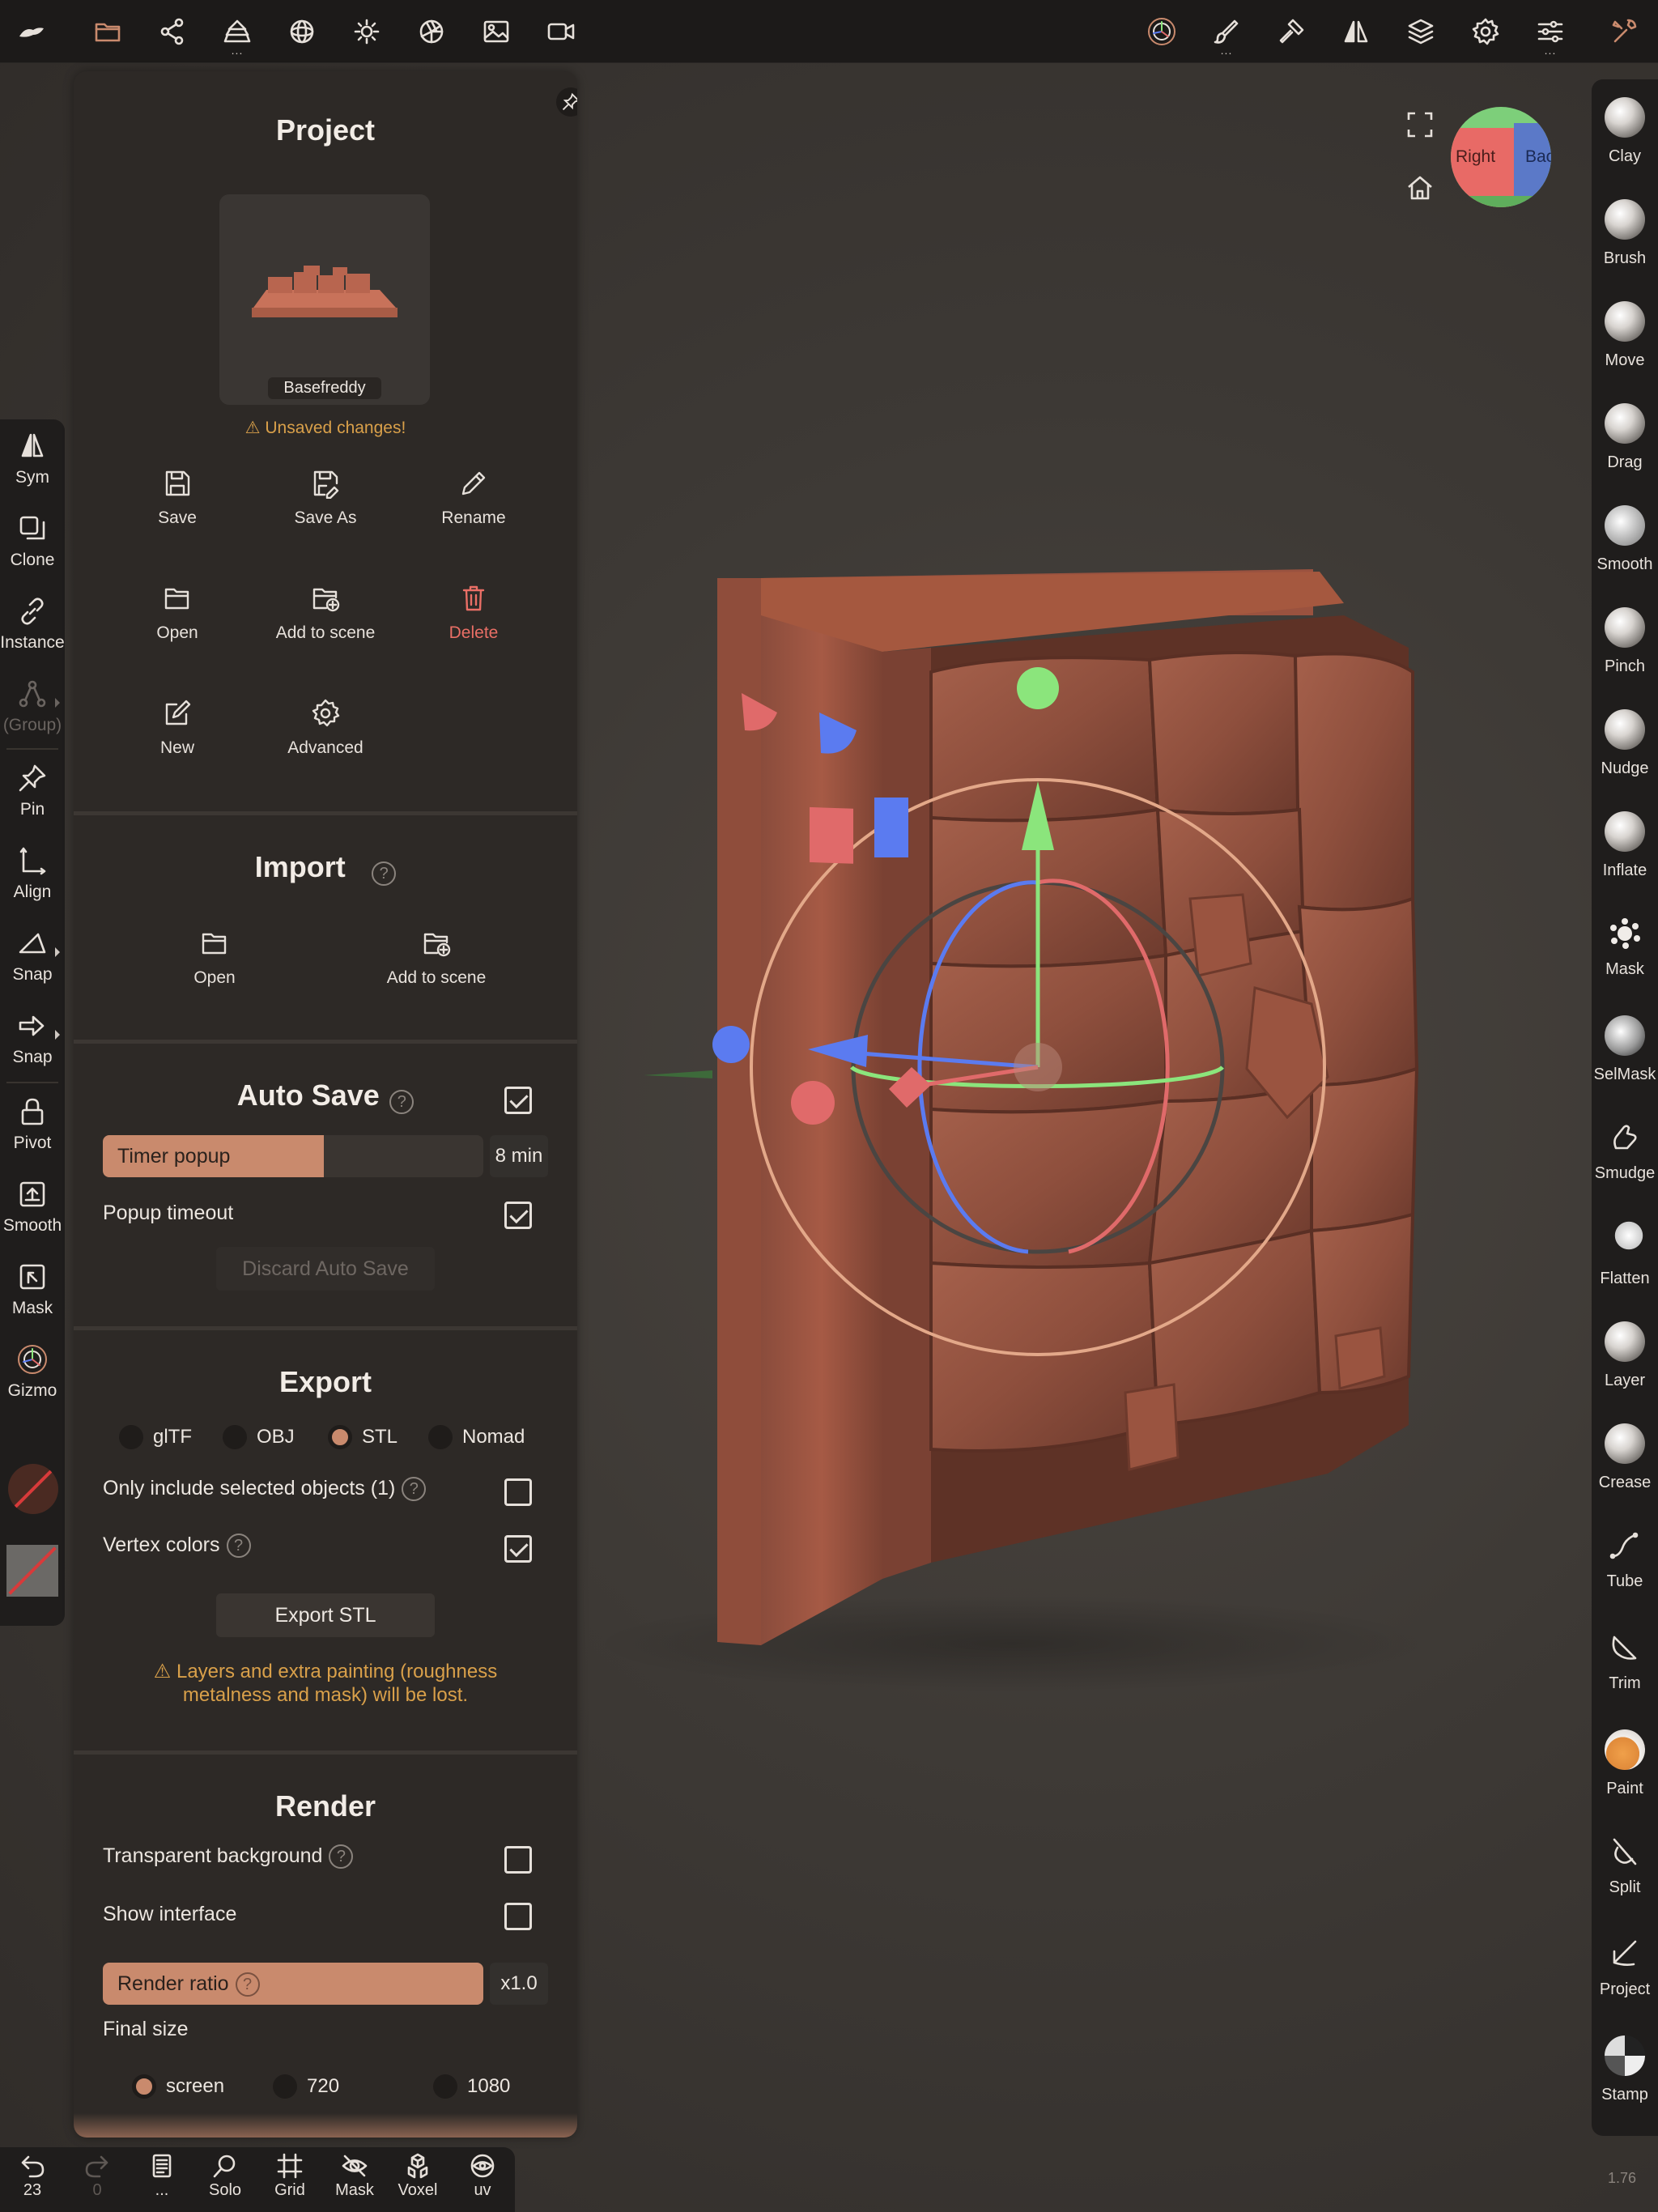 The image size is (1658, 2212). Describe the element at coordinates (32, 791) in the screenshot. I see `pin-button: Pin` at that location.